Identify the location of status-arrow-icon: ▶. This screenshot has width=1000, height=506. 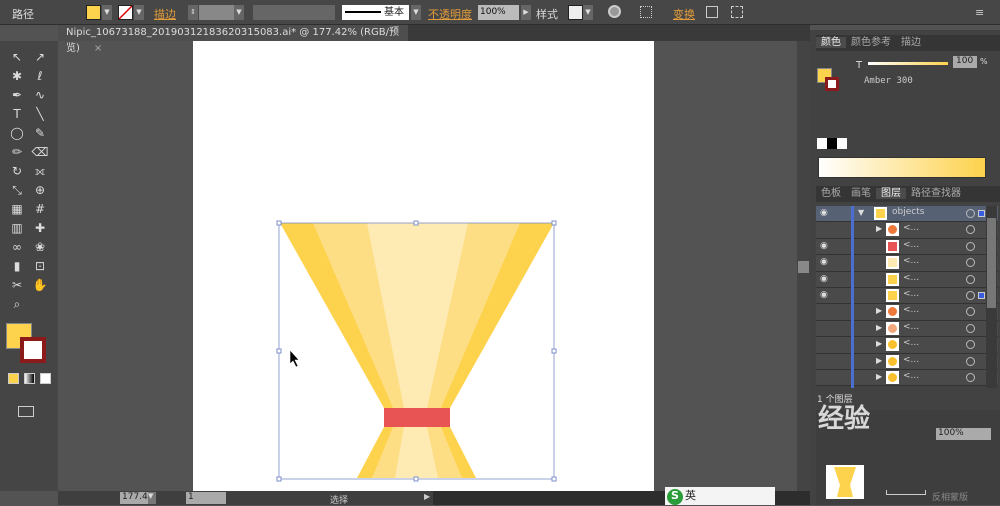
(427, 496).